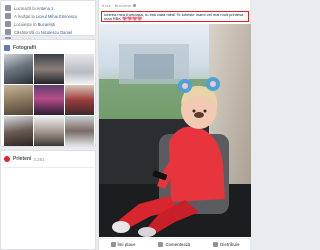 The width and height of the screenshot is (320, 250). I want to click on photos-header: Fotografii, so click(48, 48).